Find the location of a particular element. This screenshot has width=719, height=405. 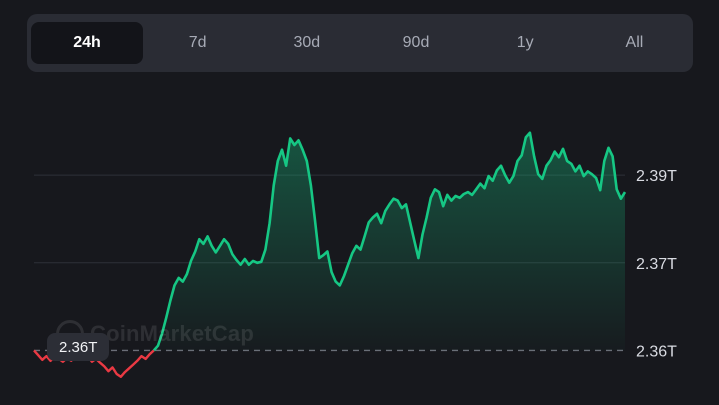

tab-1y: 1y is located at coordinates (525, 43).